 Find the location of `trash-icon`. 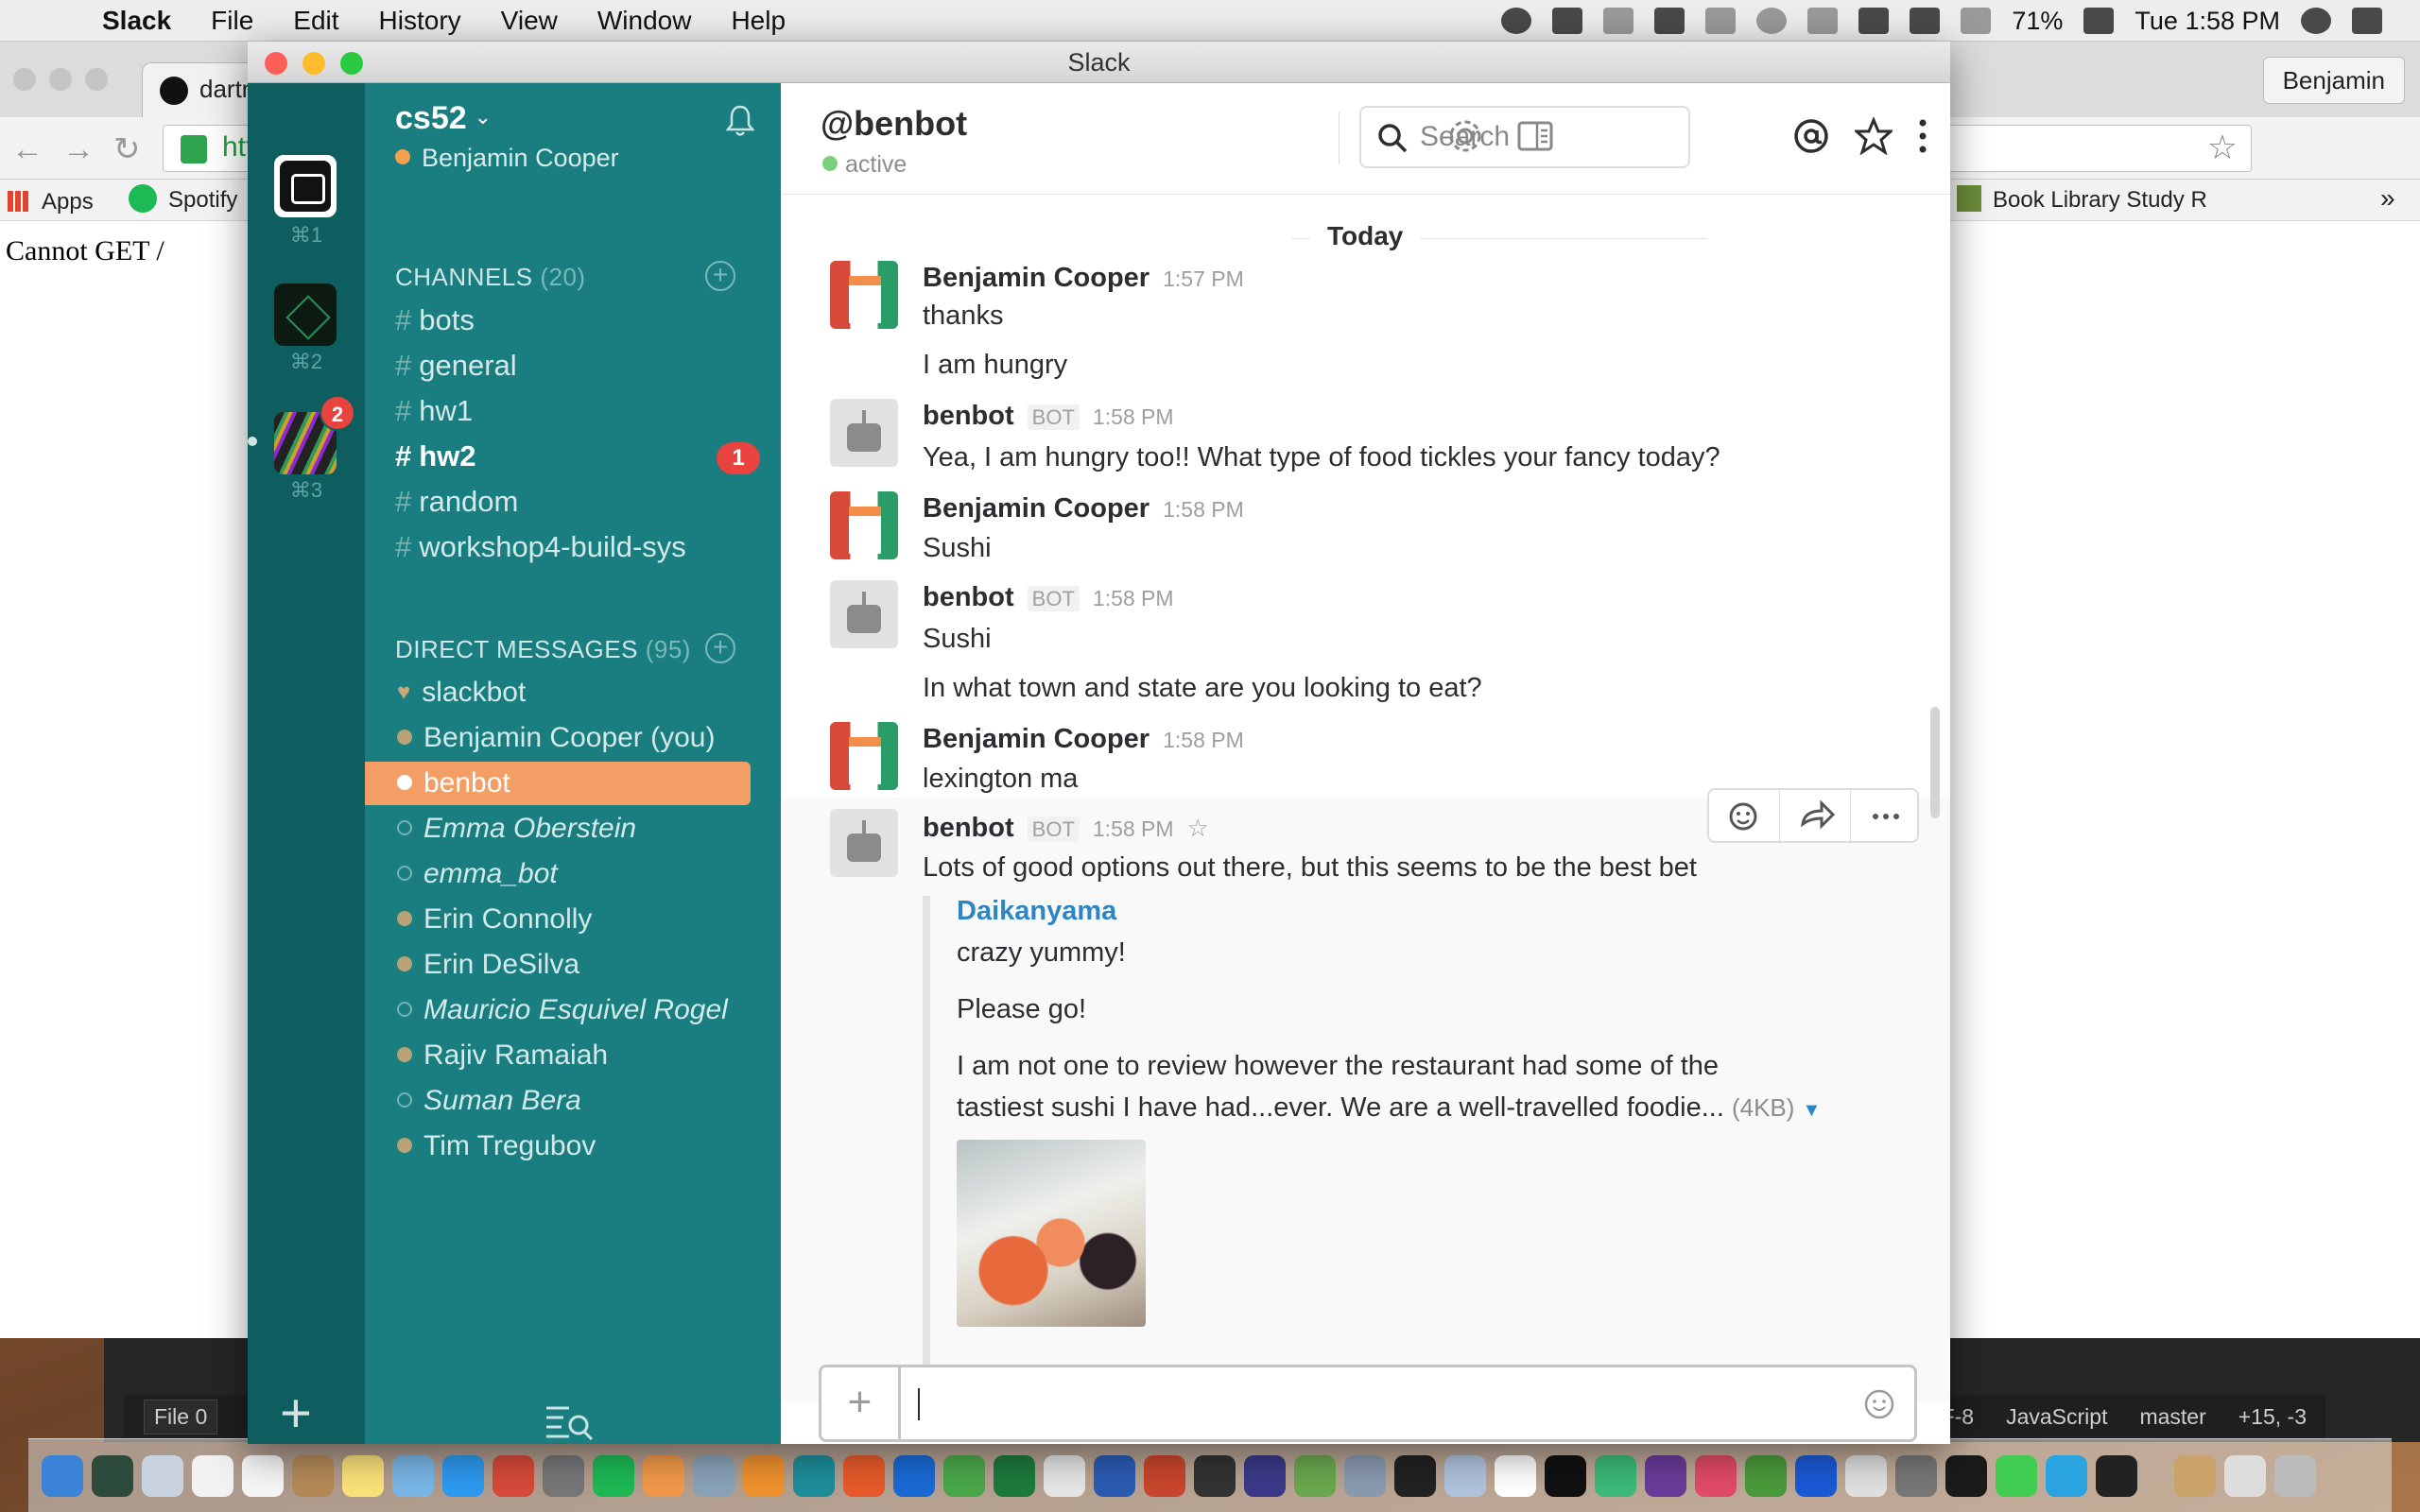

trash-icon is located at coordinates (2295, 1475).